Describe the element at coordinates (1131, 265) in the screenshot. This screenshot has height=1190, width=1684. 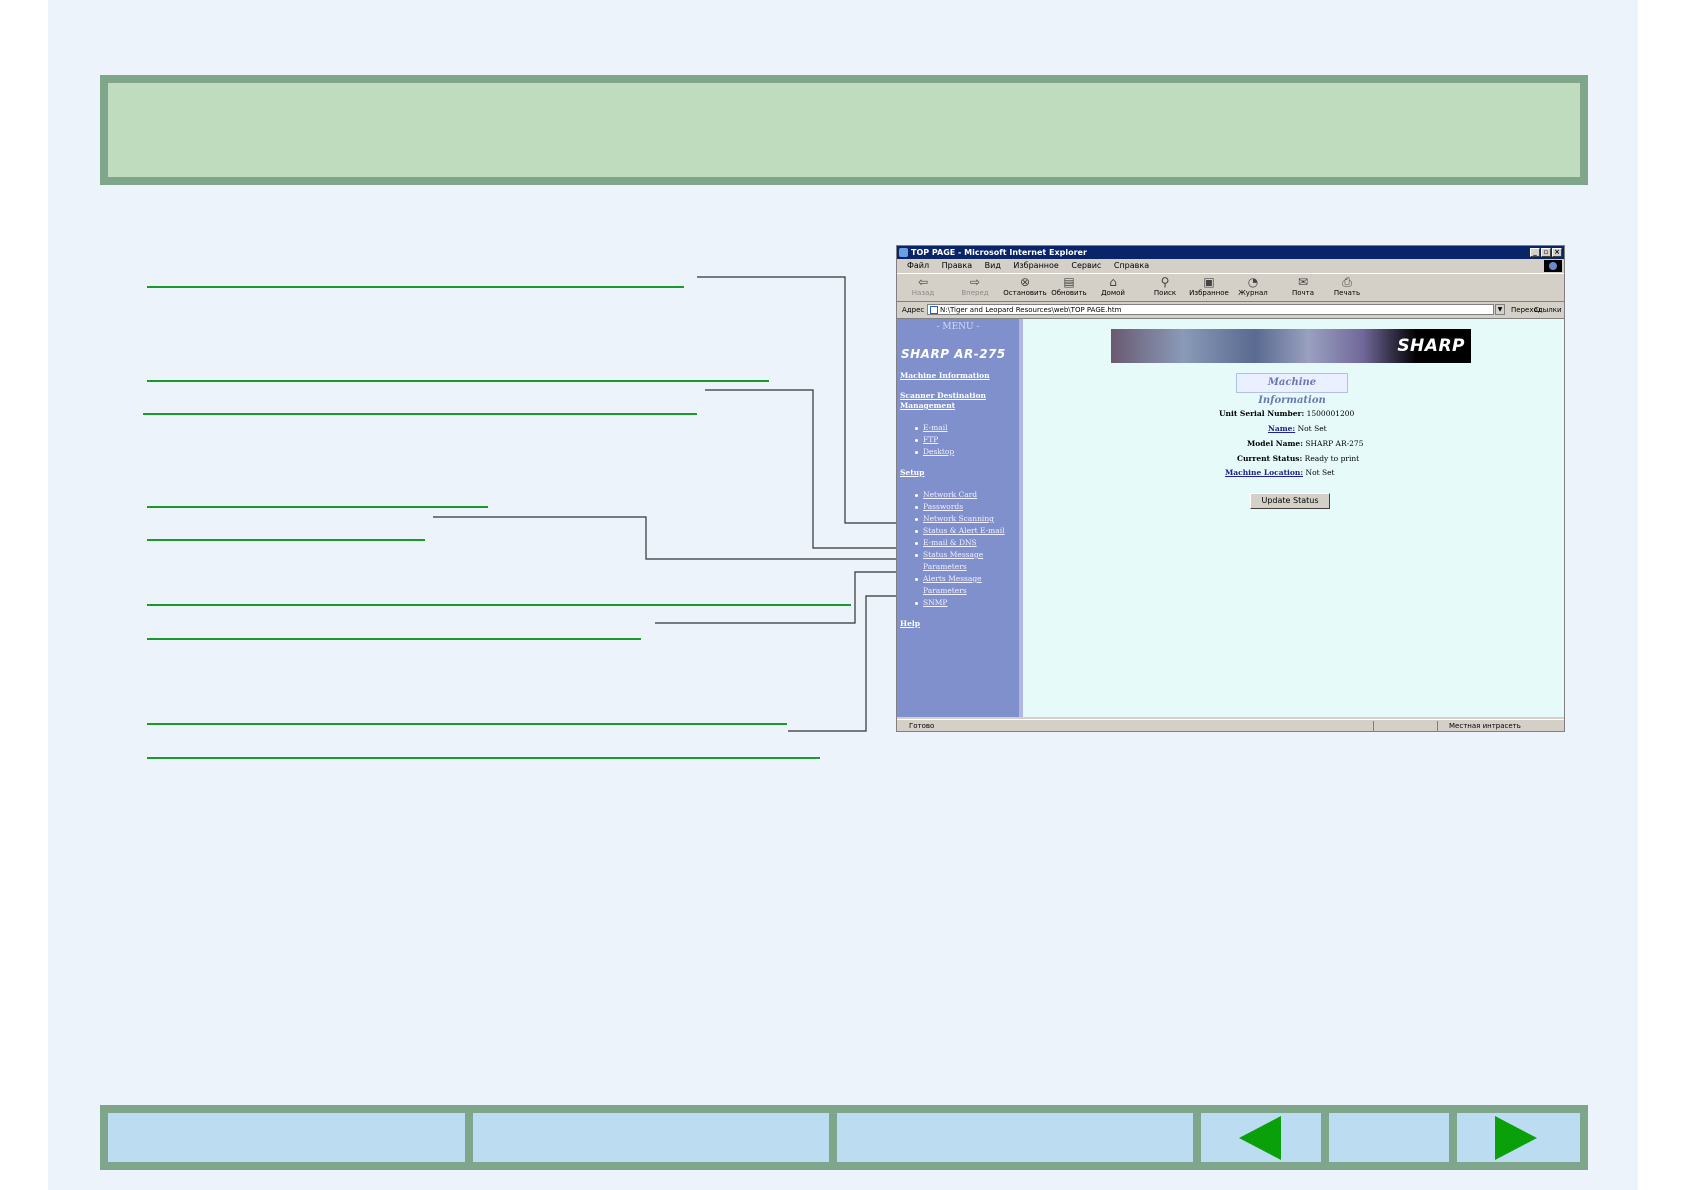
I see `menu-help: Справка` at that location.